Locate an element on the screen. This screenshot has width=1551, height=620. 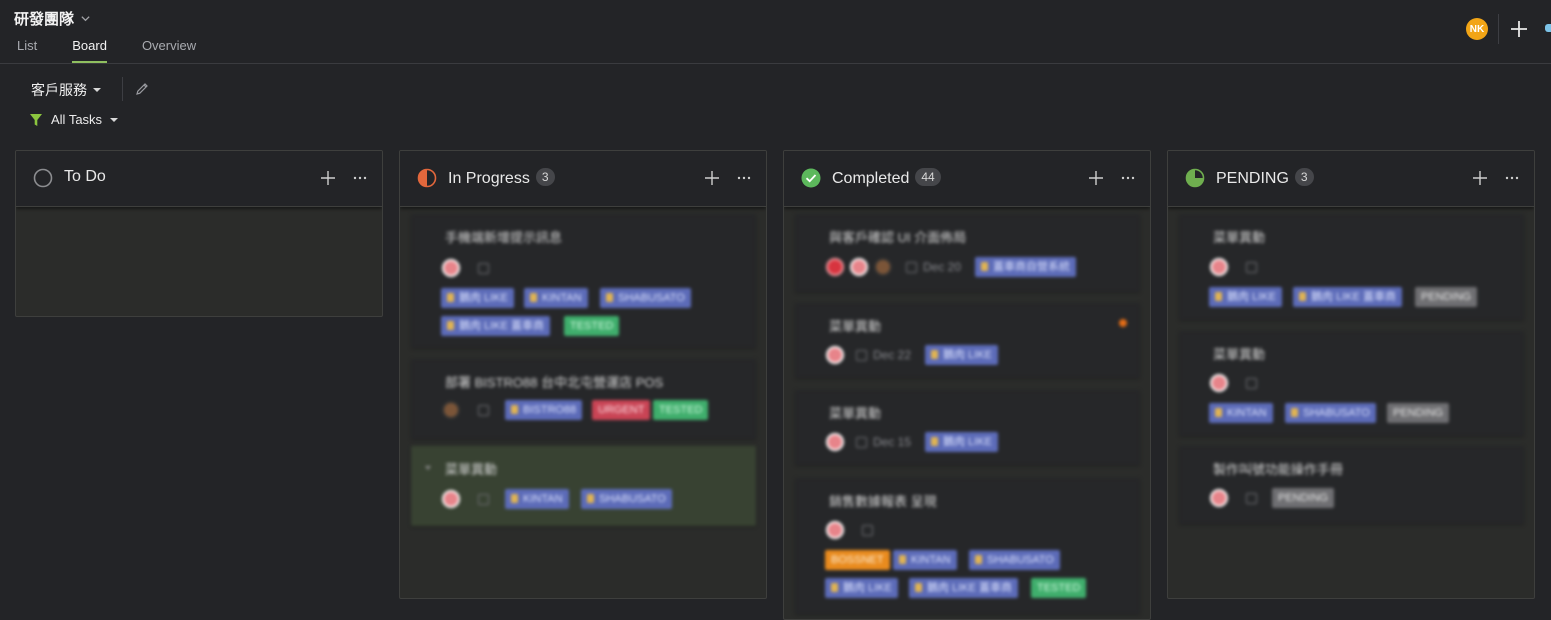
expand-caret-icon is located at coordinates (428, 468).